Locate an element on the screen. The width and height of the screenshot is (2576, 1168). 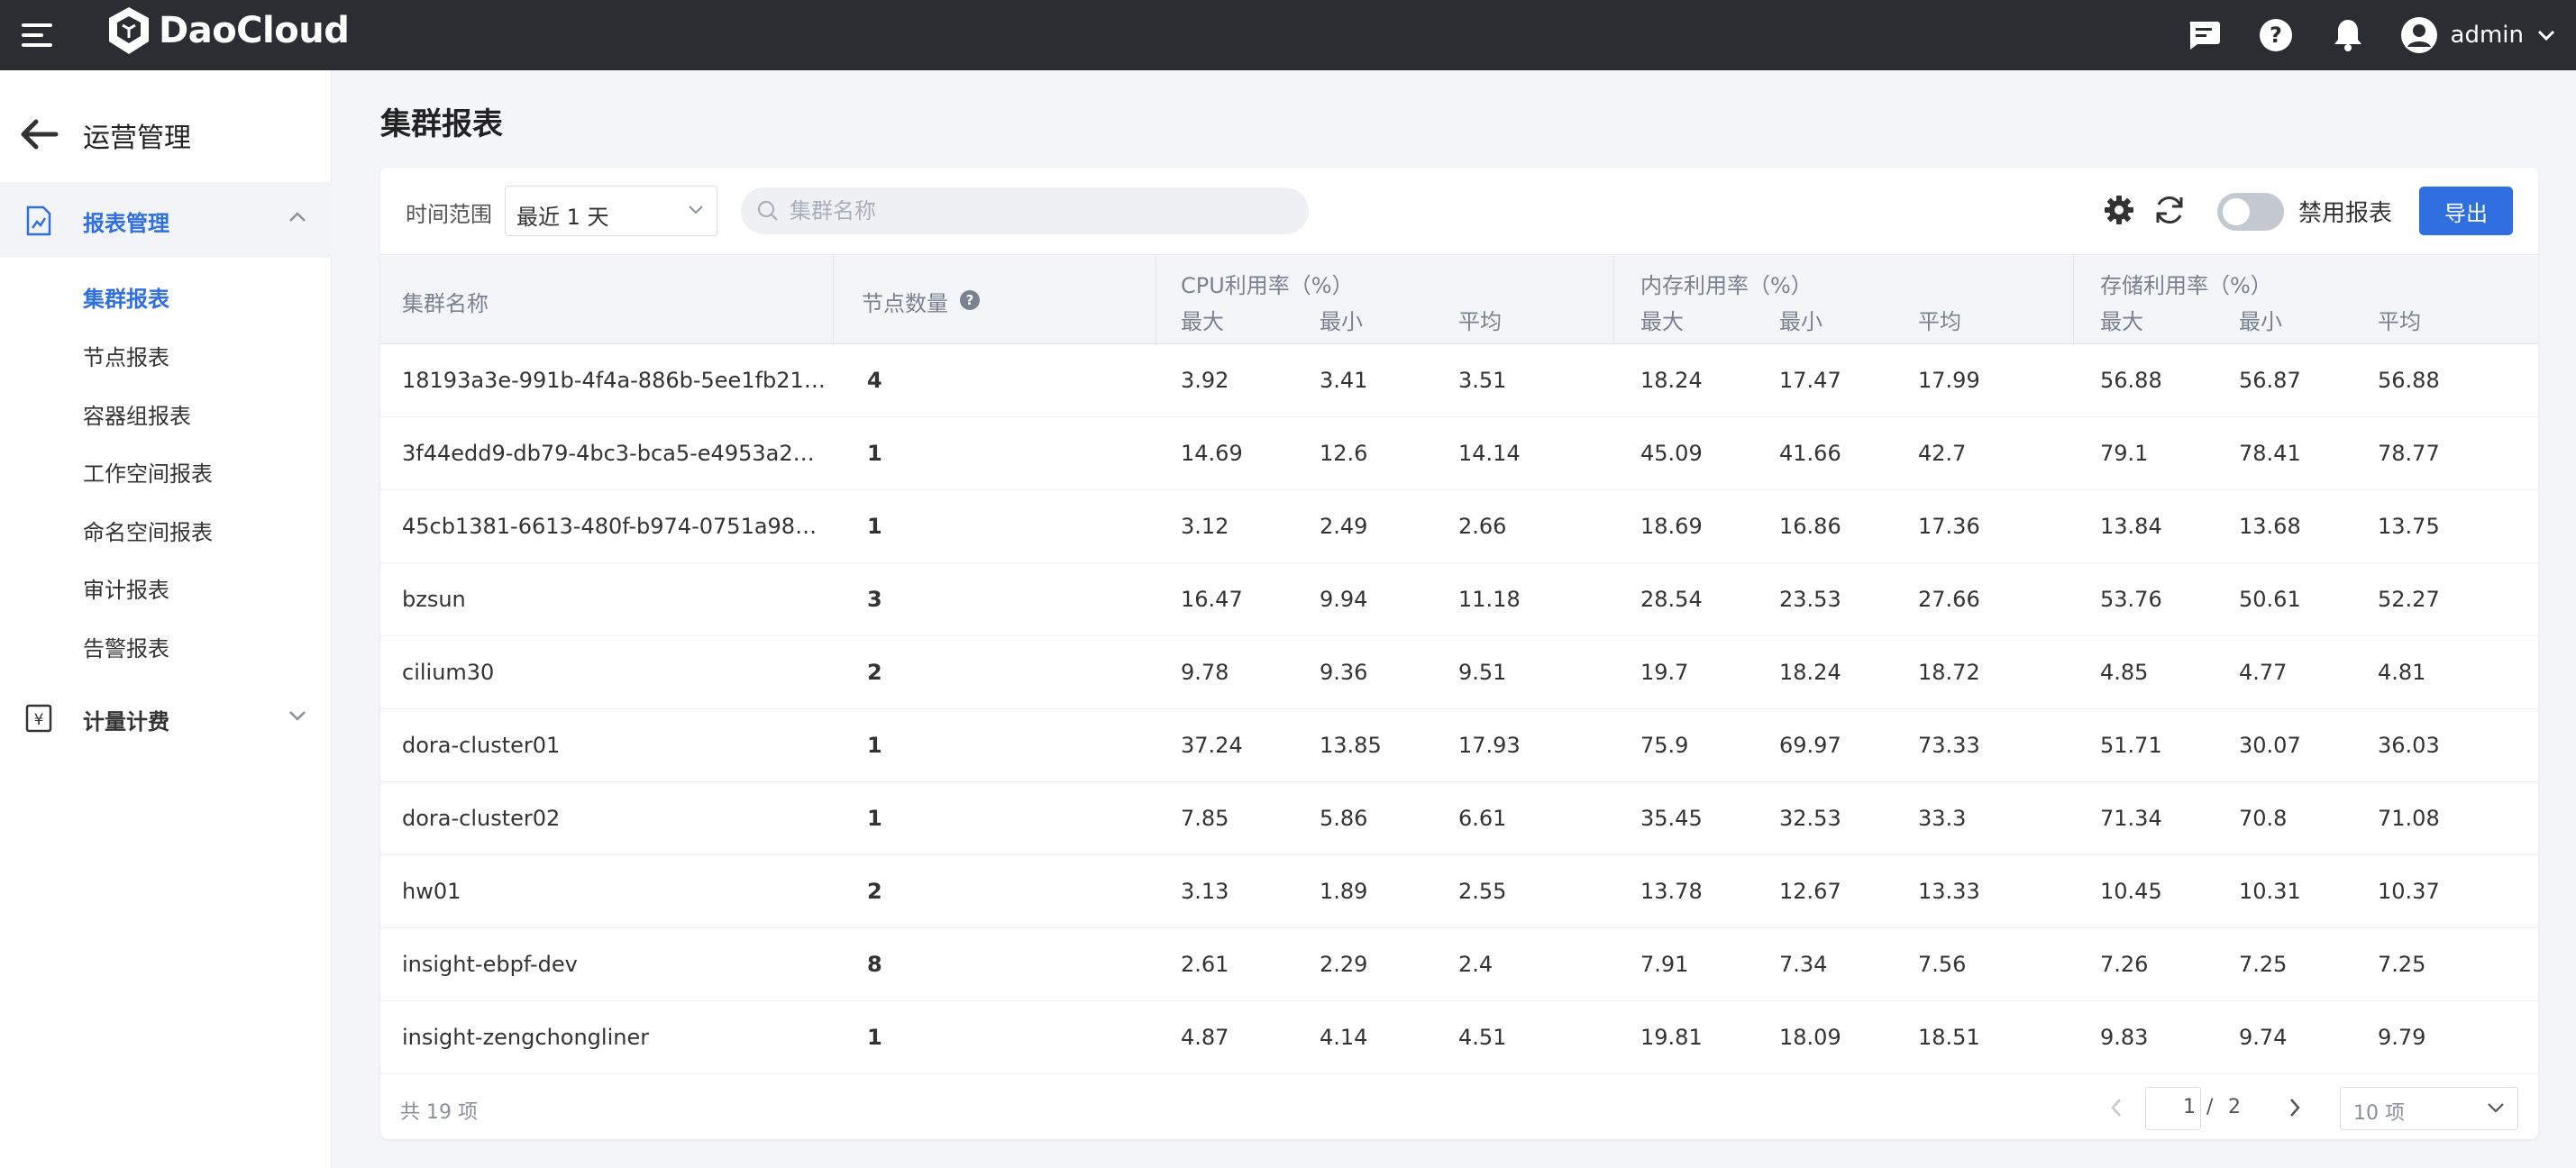
refresh-icon is located at coordinates (2169, 210).